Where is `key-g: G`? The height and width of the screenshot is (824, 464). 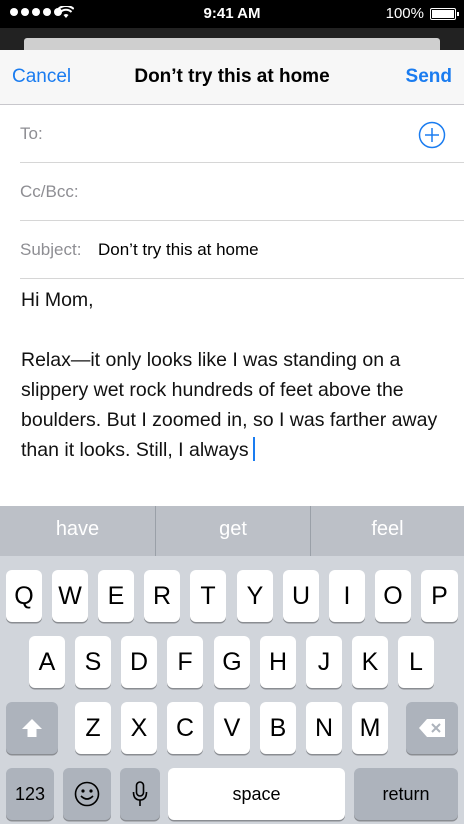
key-g: G is located at coordinates (232, 662).